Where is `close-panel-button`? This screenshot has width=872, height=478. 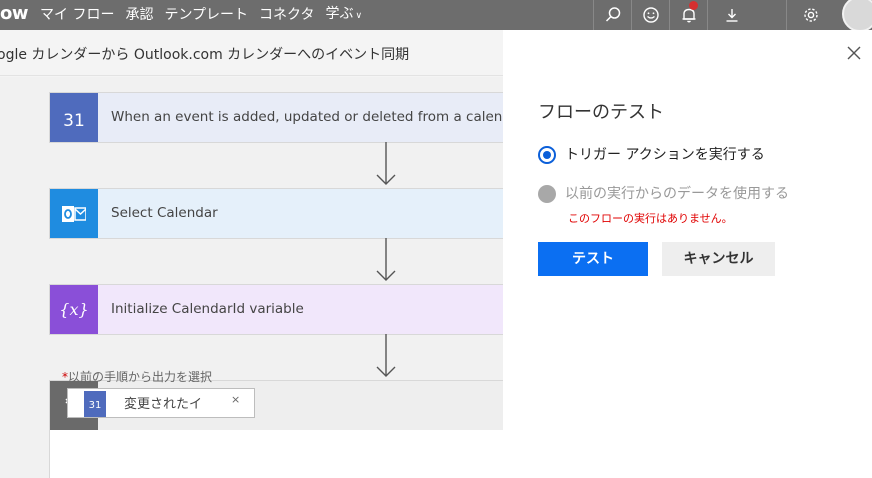 close-panel-button is located at coordinates (854, 53).